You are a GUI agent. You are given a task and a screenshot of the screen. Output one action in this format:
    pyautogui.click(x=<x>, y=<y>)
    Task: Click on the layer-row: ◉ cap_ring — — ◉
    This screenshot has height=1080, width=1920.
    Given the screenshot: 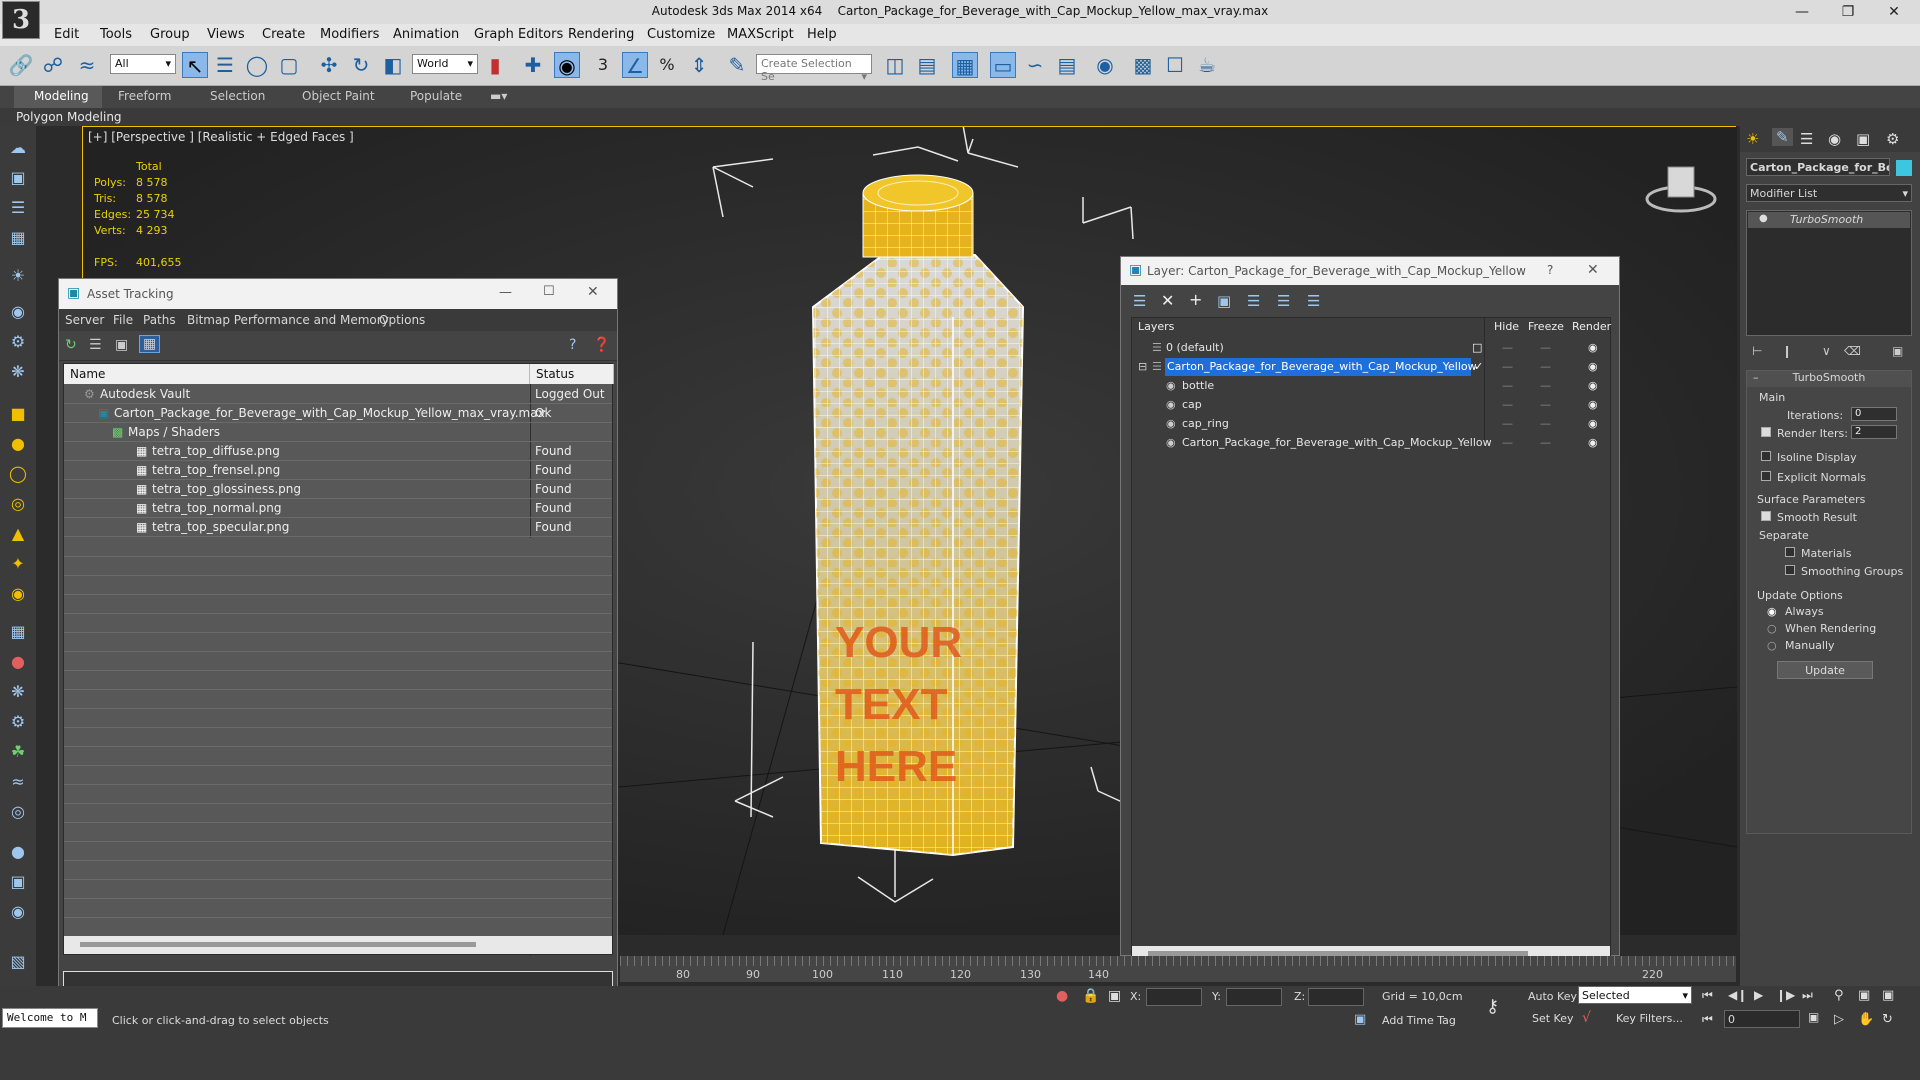 What is the action you would take?
    pyautogui.click(x=1372, y=424)
    